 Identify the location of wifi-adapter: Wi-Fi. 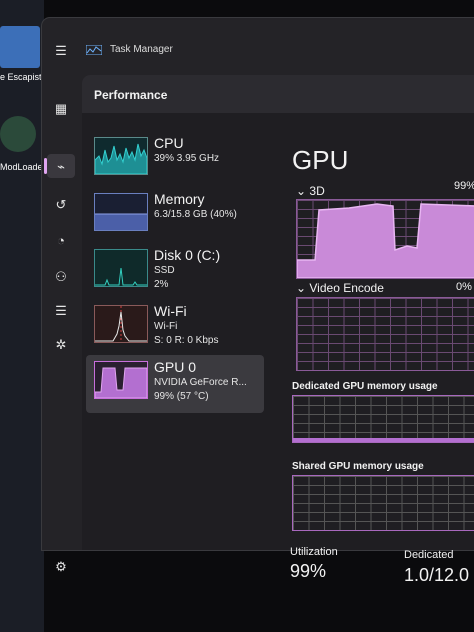
(166, 326).